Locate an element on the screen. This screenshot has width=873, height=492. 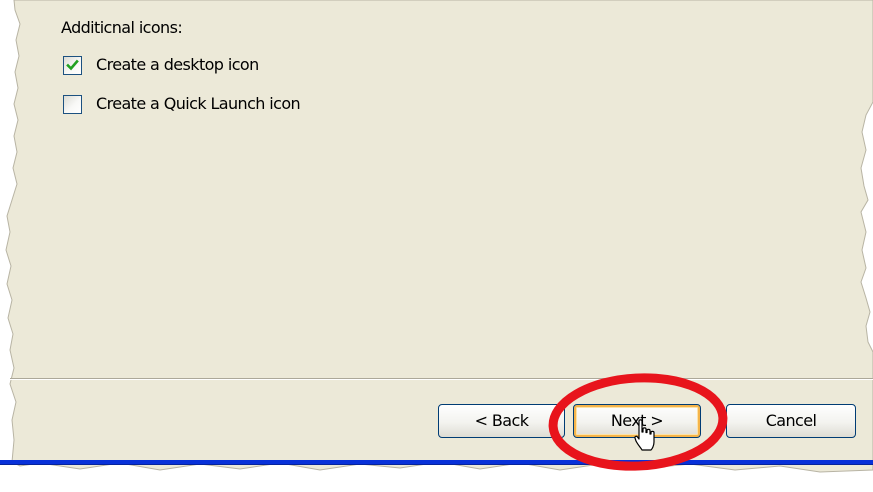
desktop-icon-checkbox is located at coordinates (72, 65).